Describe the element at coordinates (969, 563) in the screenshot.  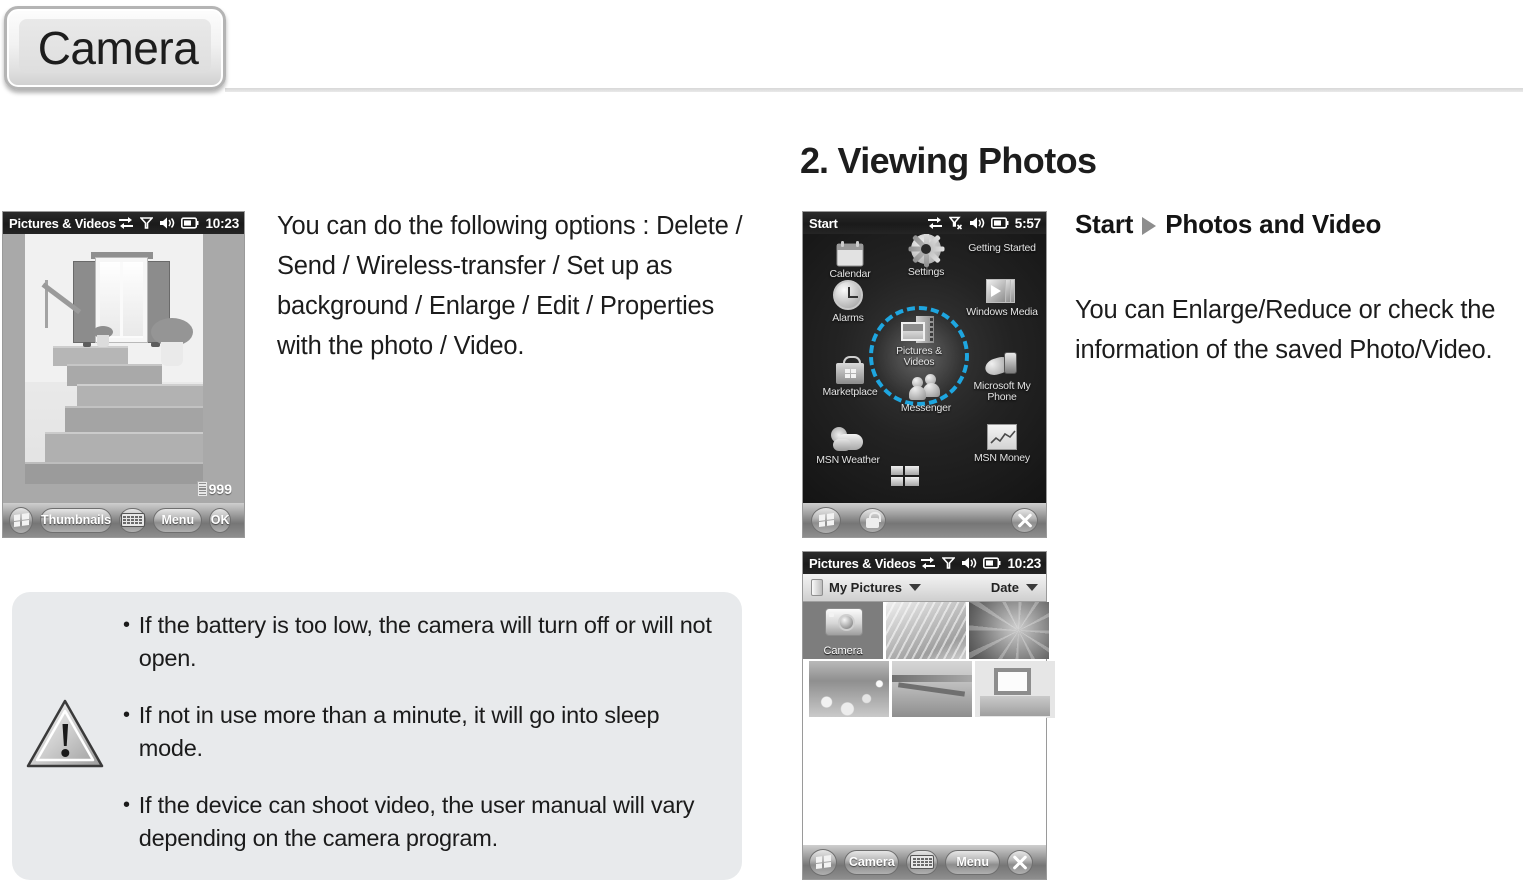
I see `speaker-icon` at that location.